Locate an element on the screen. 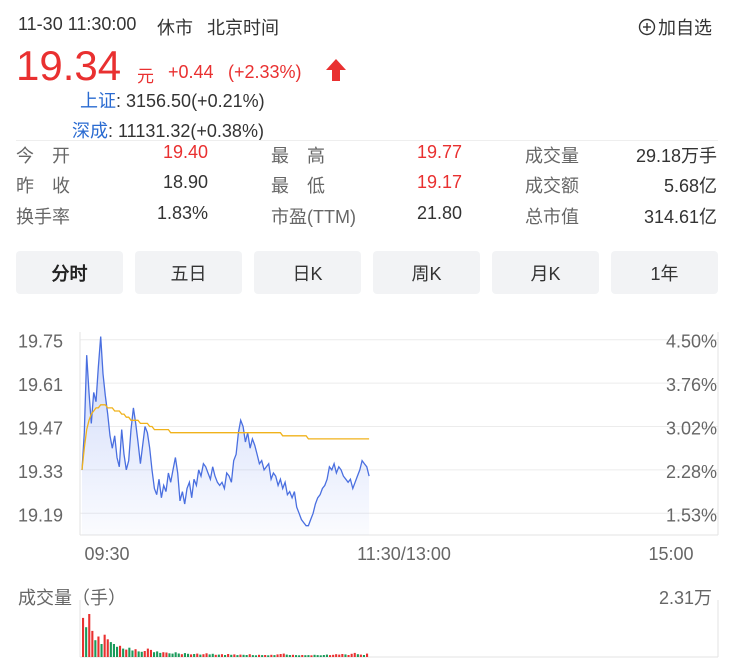 This screenshot has width=739, height=669. index-name-sz: 深成 is located at coordinates (90, 131).